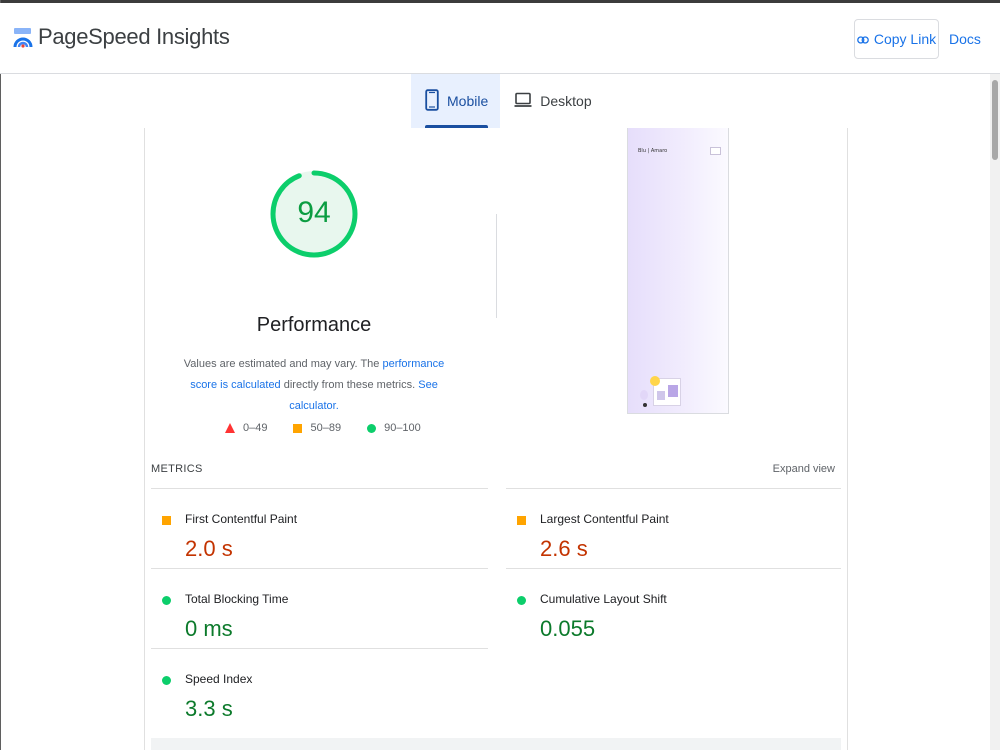 Image resolution: width=1000 pixels, height=750 pixels. I want to click on metric-value: 0 ms, so click(209, 628).